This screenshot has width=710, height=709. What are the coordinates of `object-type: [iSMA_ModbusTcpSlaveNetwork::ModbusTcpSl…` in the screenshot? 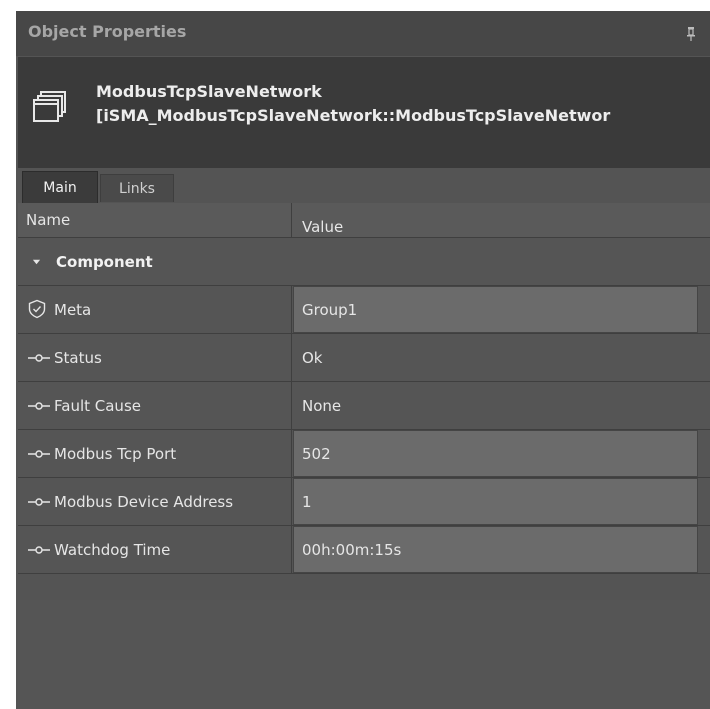 It's located at (353, 115).